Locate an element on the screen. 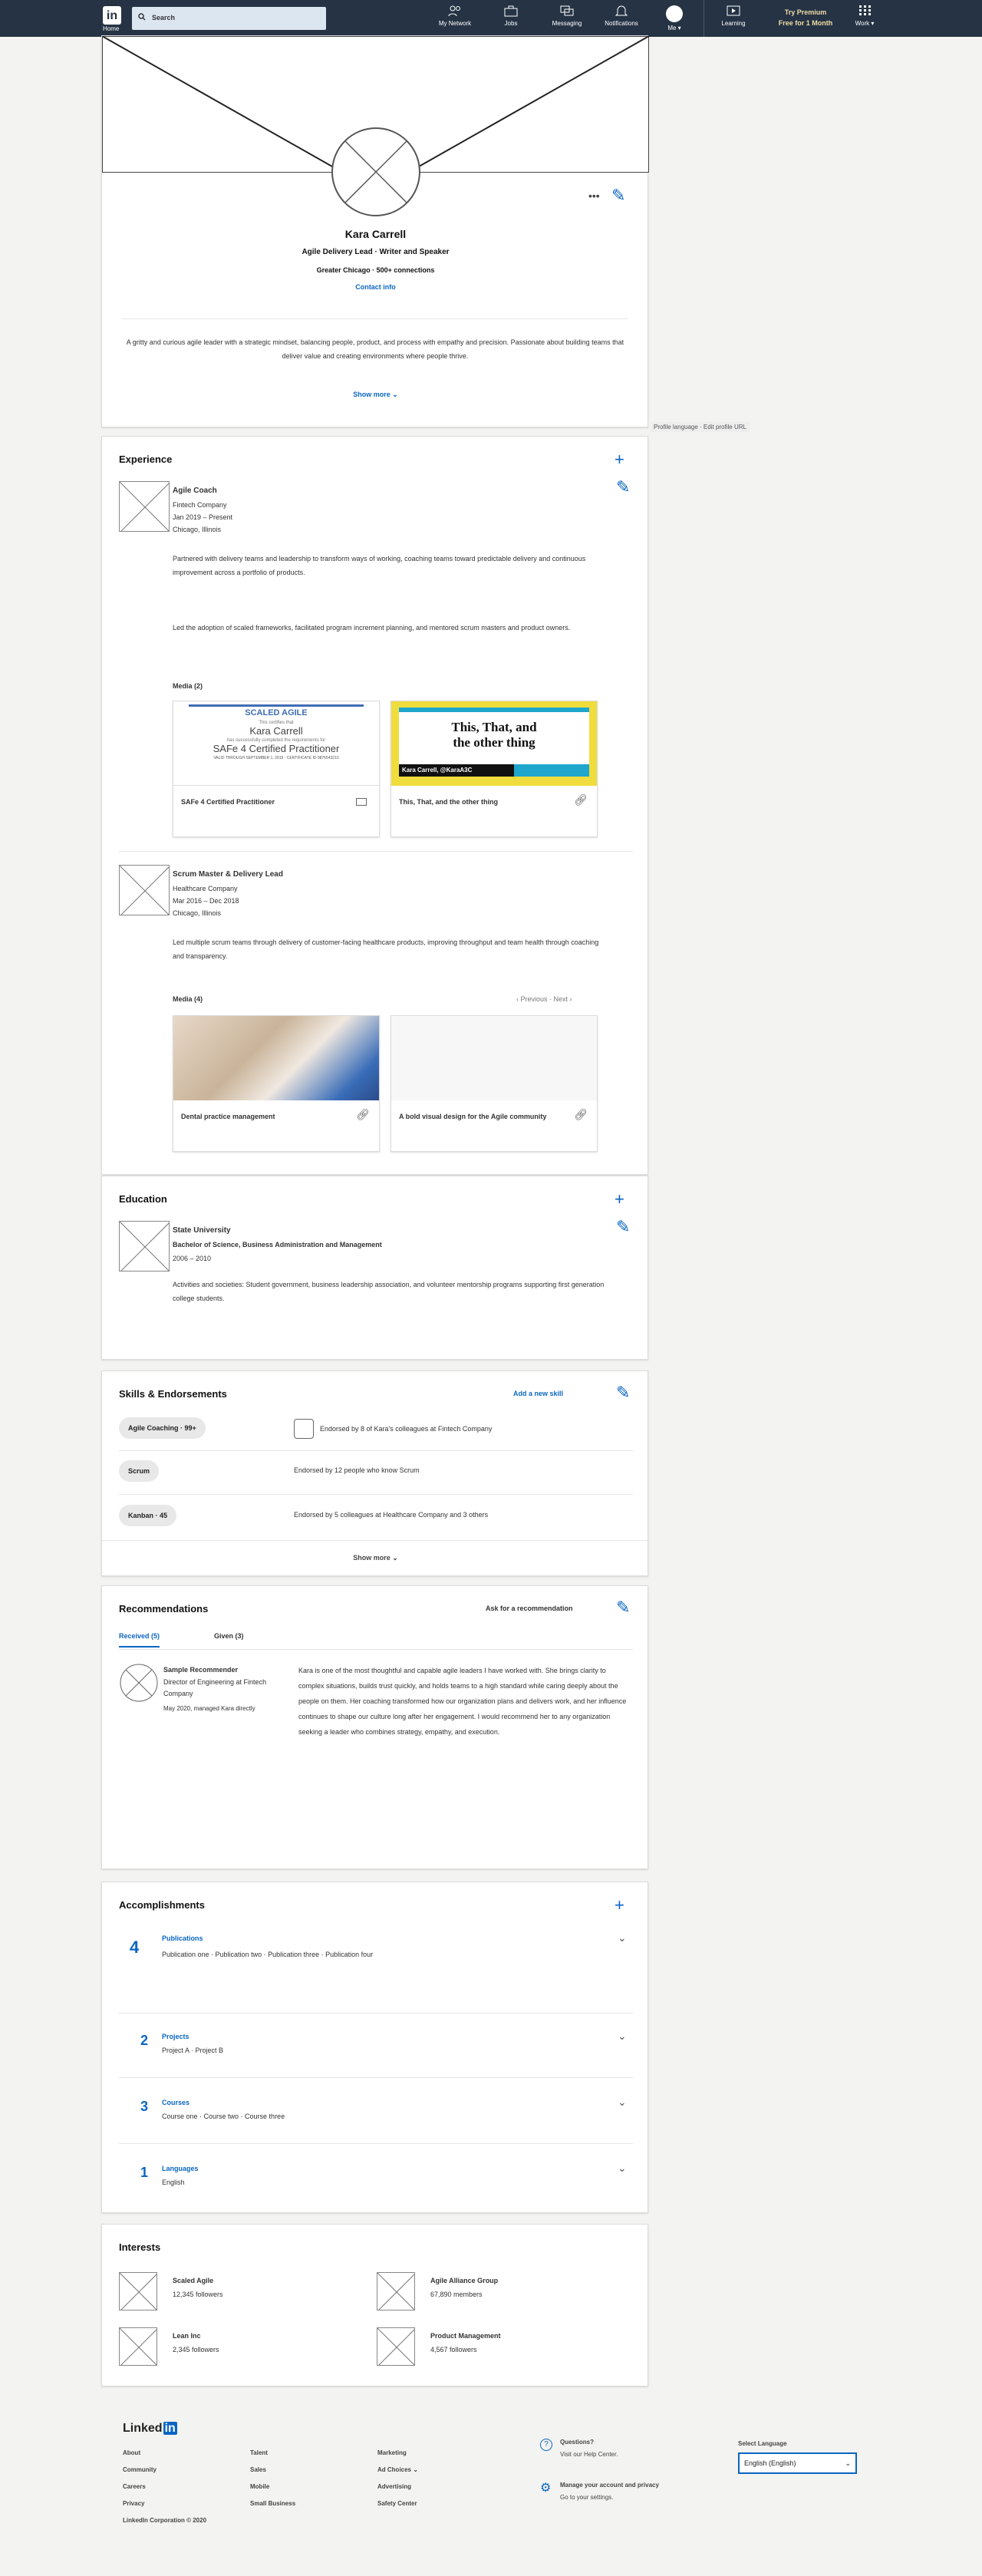 This screenshot has height=2576, width=982. profile-sidebar-note: Profile language · Edit profile URL is located at coordinates (700, 427).